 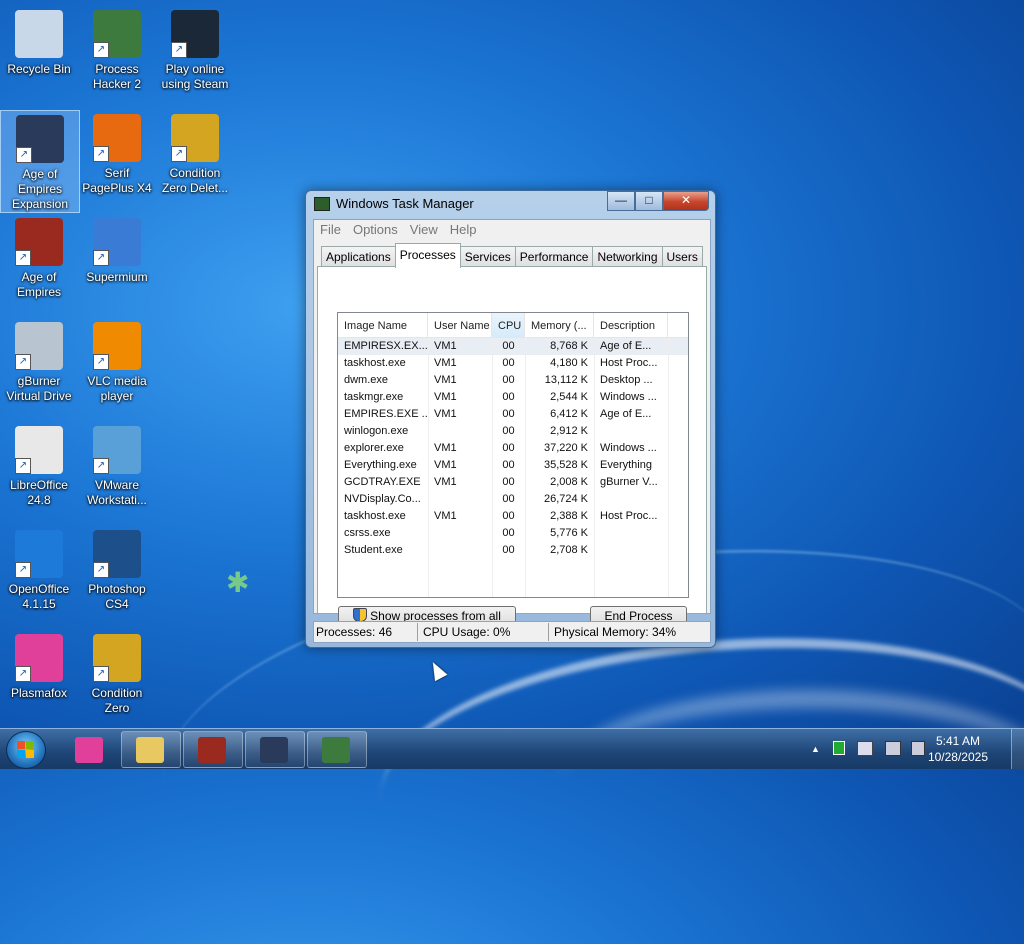 What do you see at coordinates (1017, 749) in the screenshot?
I see `show-desktop-button` at bounding box center [1017, 749].